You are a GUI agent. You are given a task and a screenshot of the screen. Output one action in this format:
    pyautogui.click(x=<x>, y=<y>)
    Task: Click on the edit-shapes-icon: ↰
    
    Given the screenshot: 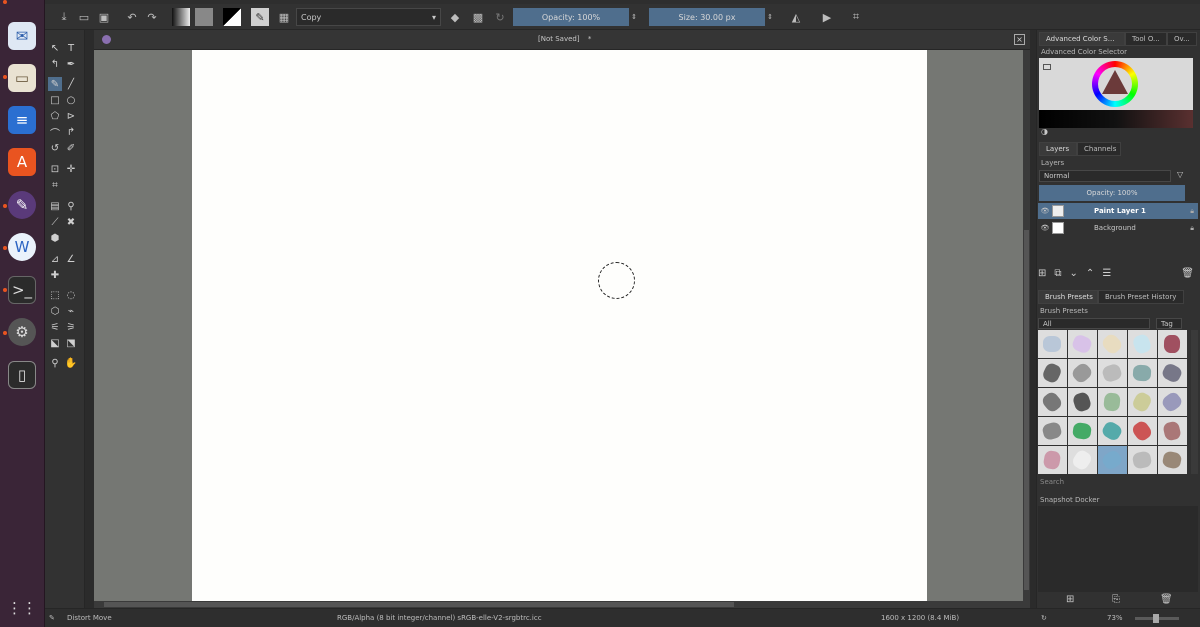 What is the action you would take?
    pyautogui.click(x=55, y=64)
    